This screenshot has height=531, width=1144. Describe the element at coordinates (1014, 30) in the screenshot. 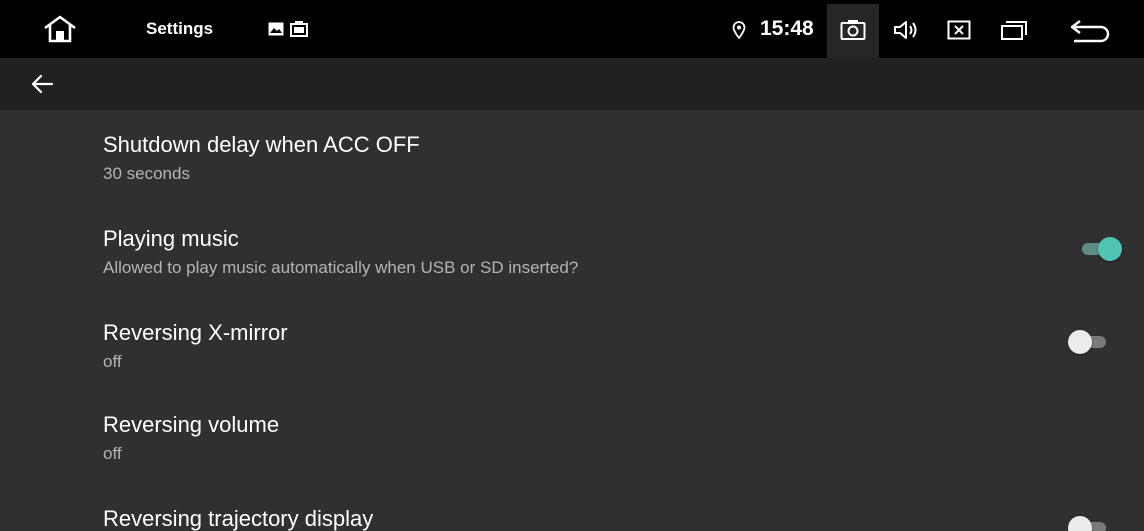

I see `recent-apps-icon` at that location.